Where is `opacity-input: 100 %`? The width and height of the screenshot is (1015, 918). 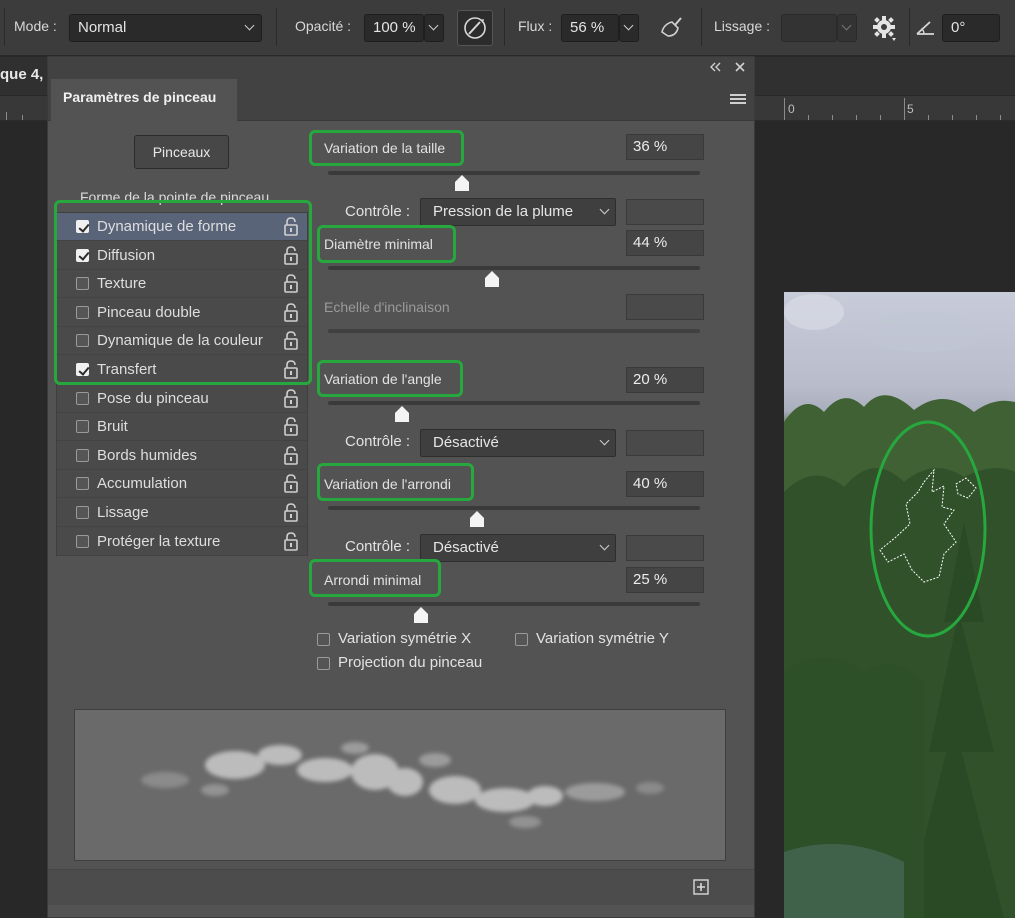 opacity-input: 100 % is located at coordinates (394, 28).